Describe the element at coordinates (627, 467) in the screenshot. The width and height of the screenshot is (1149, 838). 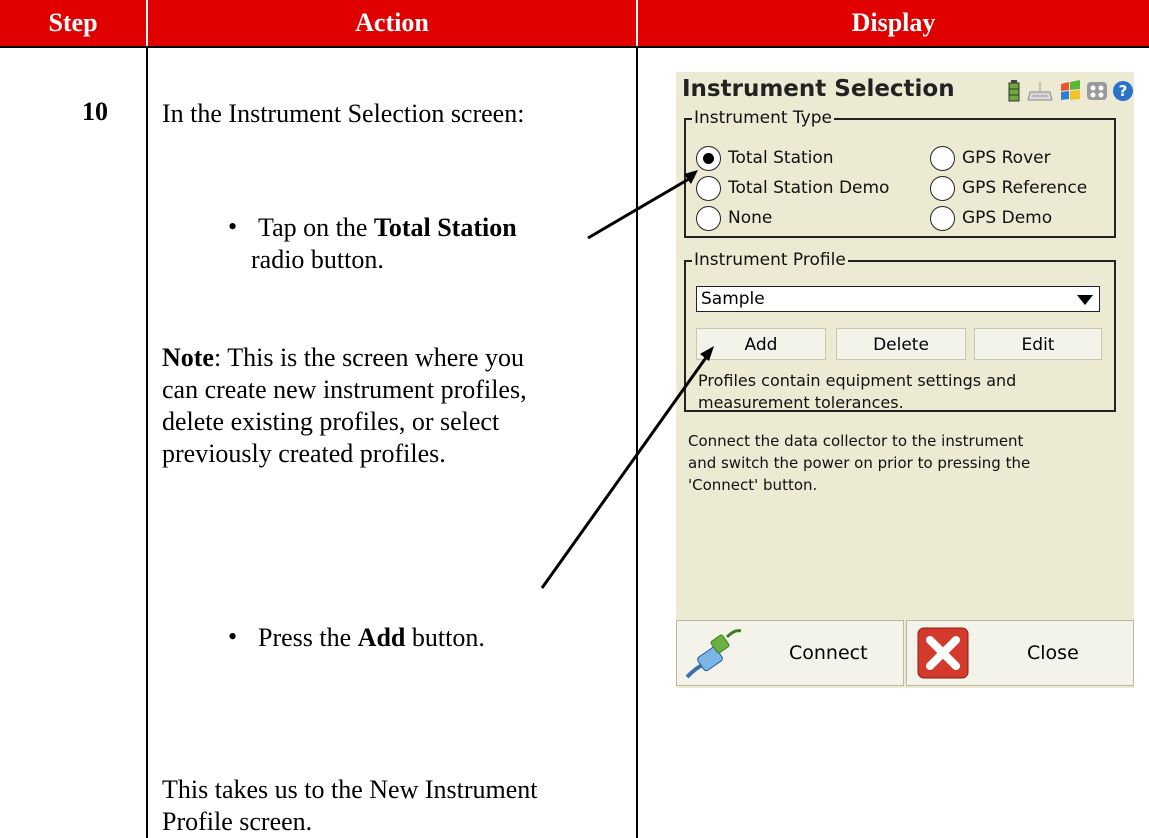
I see `arrow-to-add-button` at that location.